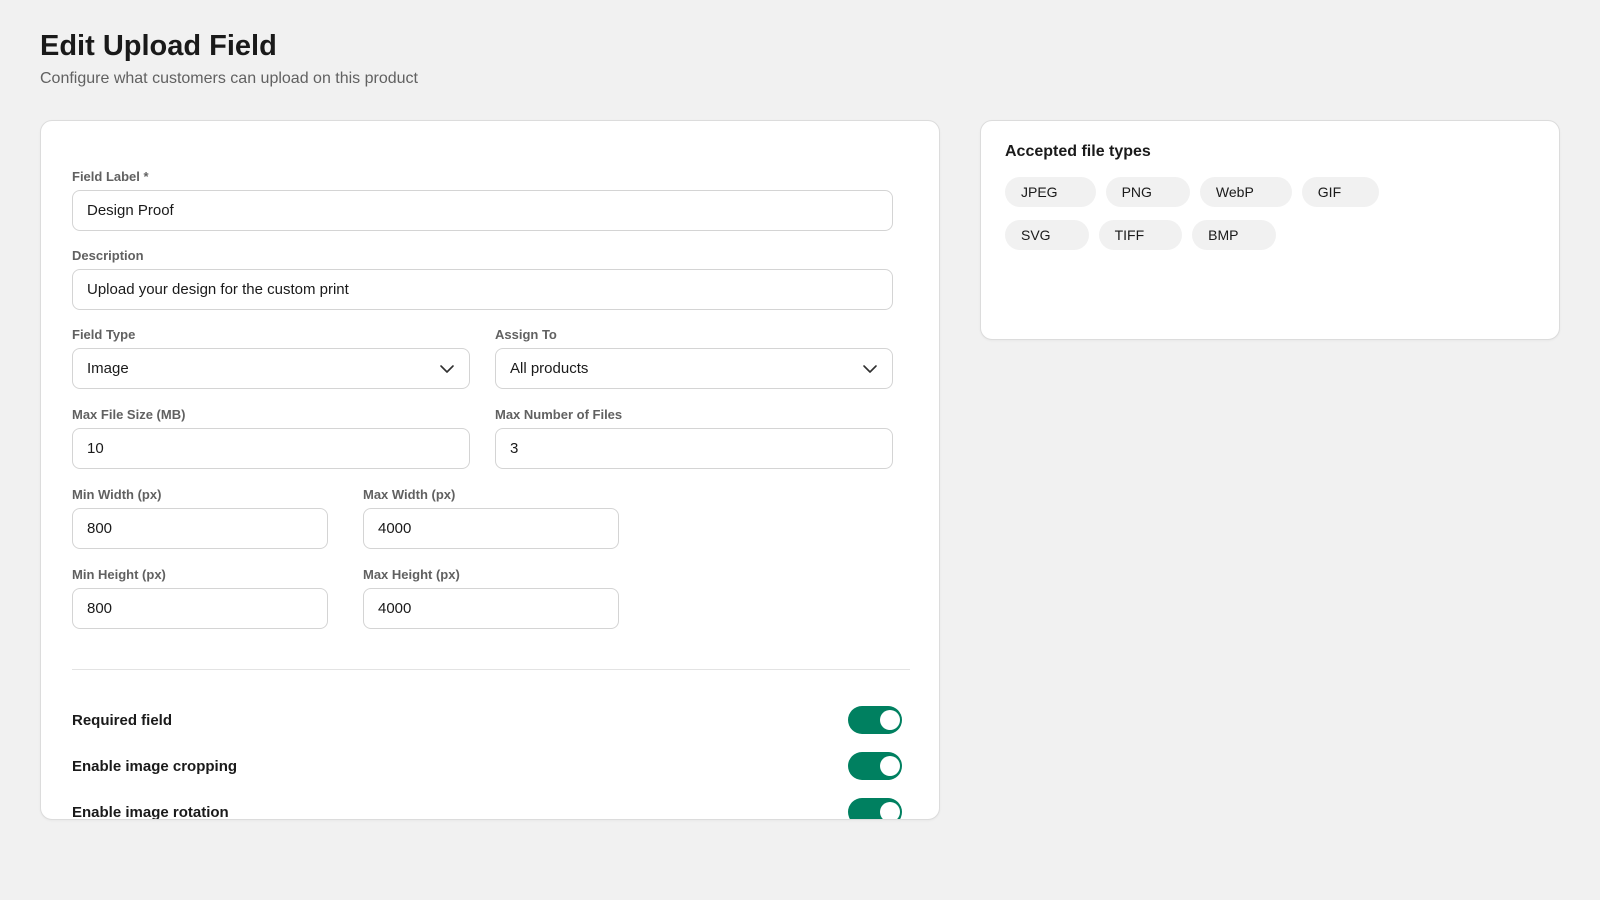 This screenshot has height=900, width=1600. What do you see at coordinates (1245, 192) in the screenshot?
I see `file-type-chip-webp: WebP` at bounding box center [1245, 192].